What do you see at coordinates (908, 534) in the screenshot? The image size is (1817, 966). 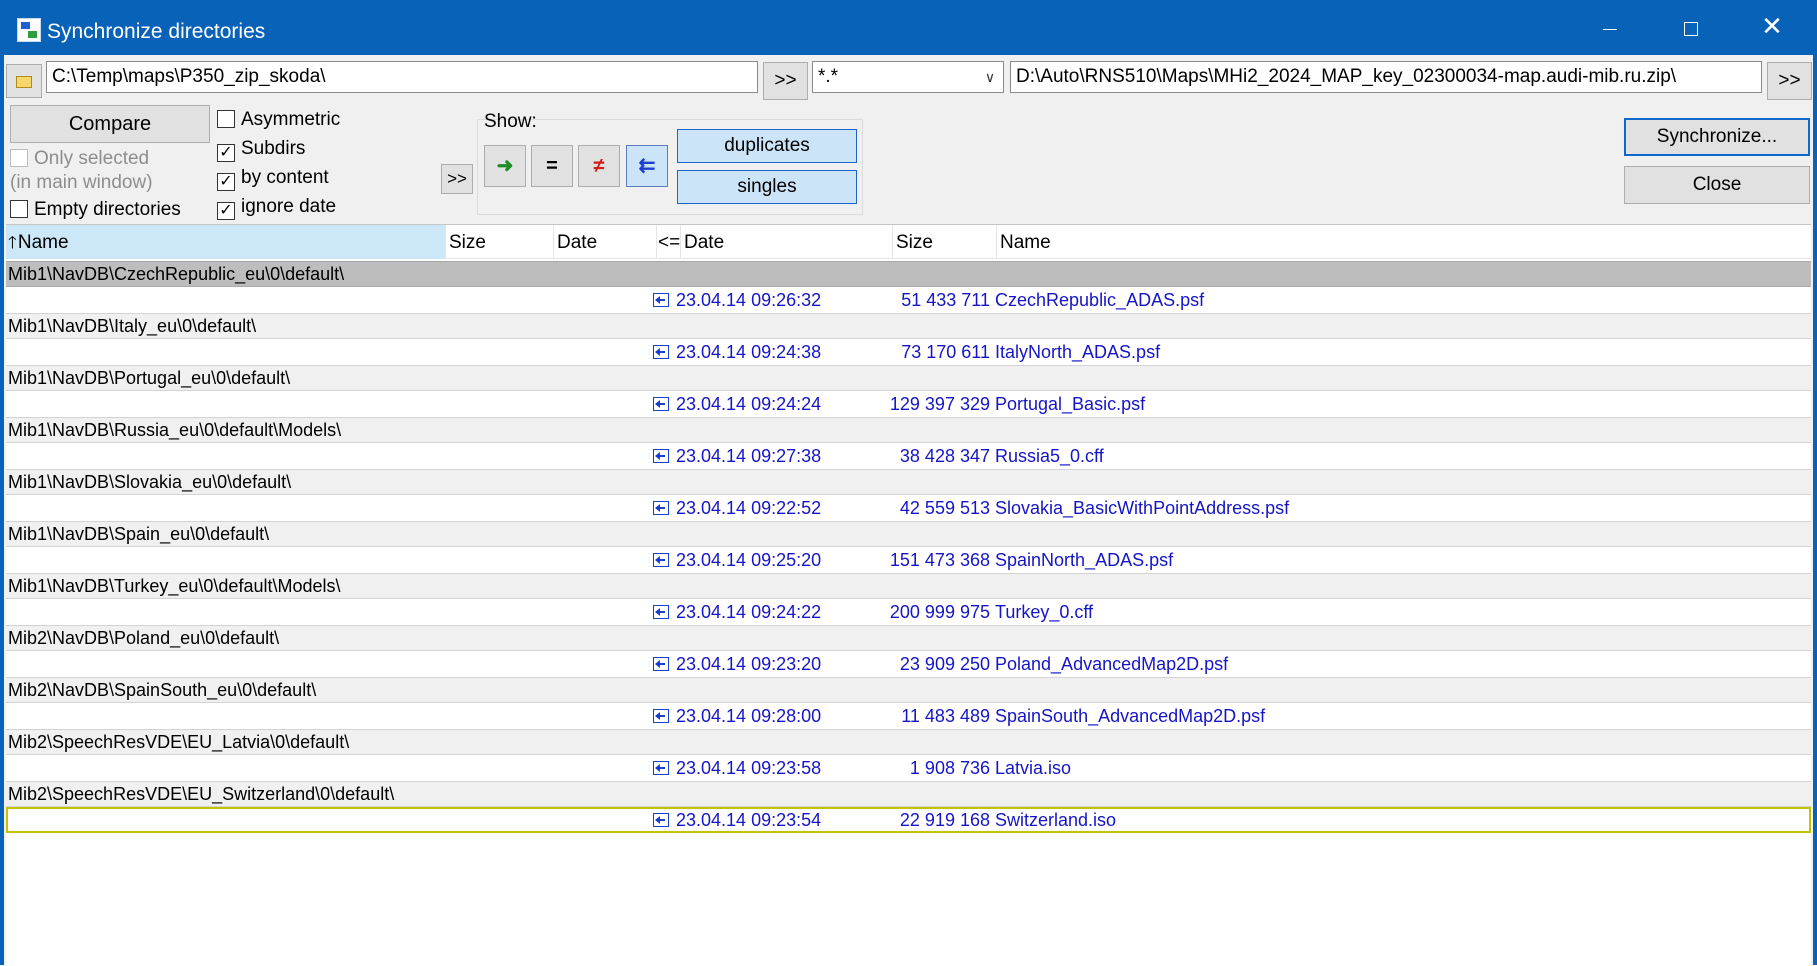 I see `directory-row: Mib1\NavDB\Spain_eu\0\default\` at bounding box center [908, 534].